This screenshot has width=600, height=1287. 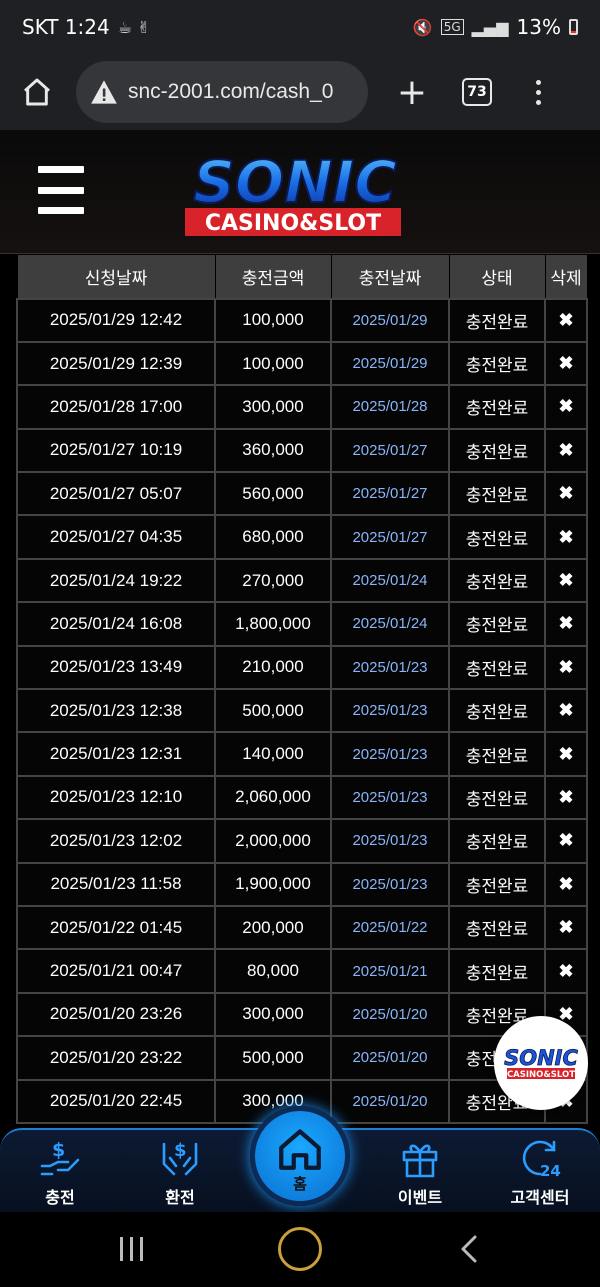 I want to click on cell-amount: 80,000, so click(x=273, y=971).